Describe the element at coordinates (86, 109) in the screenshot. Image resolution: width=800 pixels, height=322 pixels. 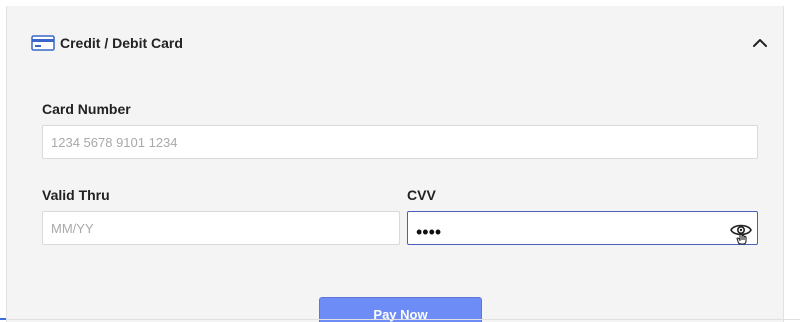
I see `card-number-label: Card Number` at that location.